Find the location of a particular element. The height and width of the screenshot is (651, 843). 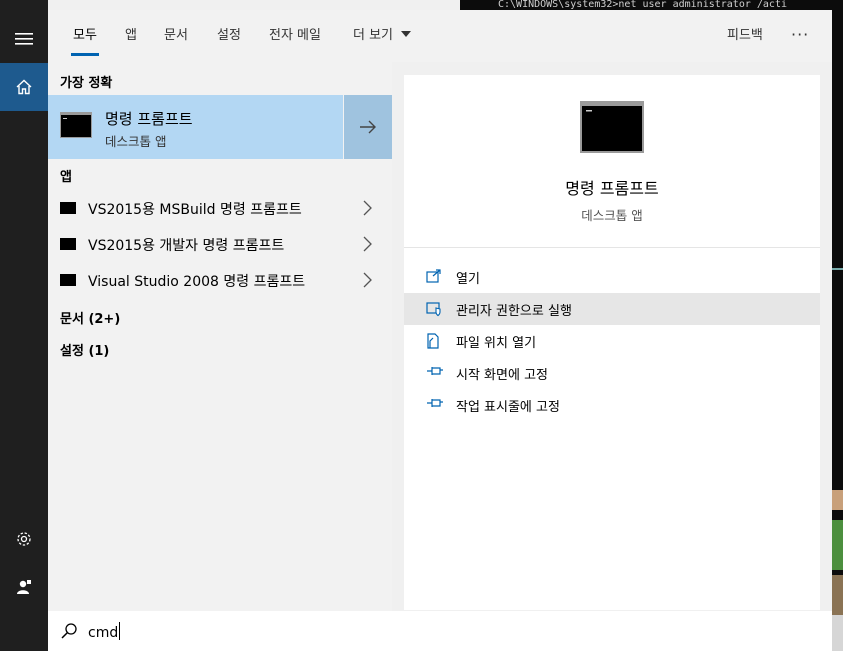

best-match-heading: 가장 정확 is located at coordinates (86, 83).